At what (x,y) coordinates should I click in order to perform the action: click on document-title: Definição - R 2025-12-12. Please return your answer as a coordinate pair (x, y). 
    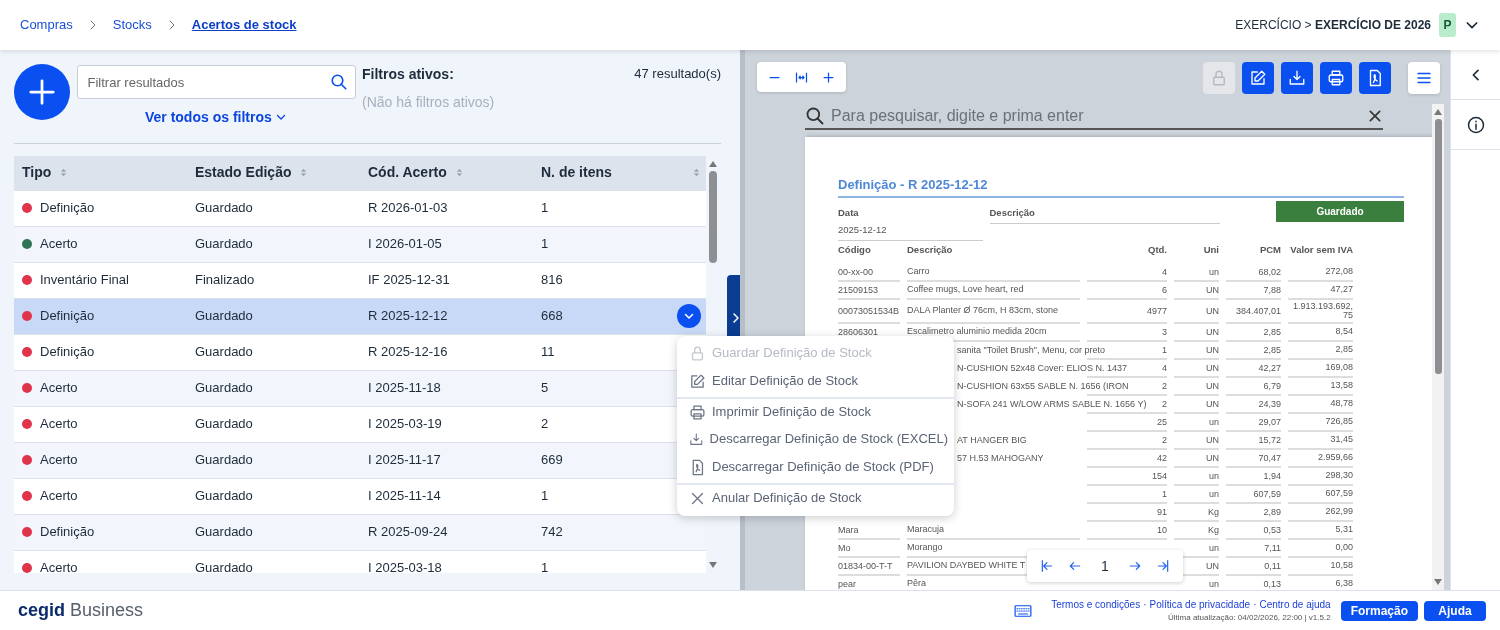
    Looking at the image, I should click on (1121, 186).